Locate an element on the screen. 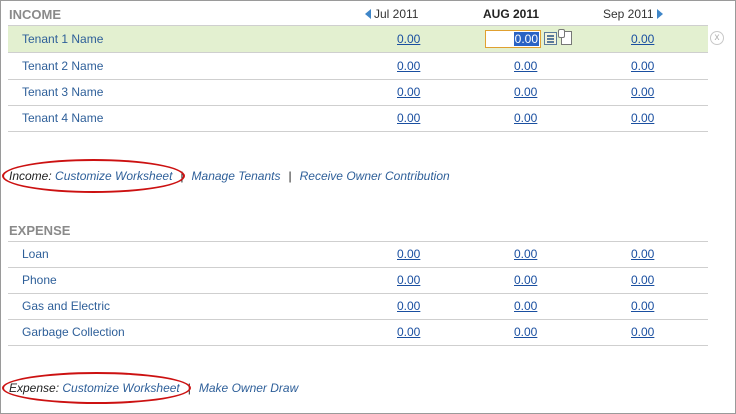 This screenshot has height=414, width=736. table-row: Tenant 1 Name 0.00 0.00 0.00 is located at coordinates (358, 39).